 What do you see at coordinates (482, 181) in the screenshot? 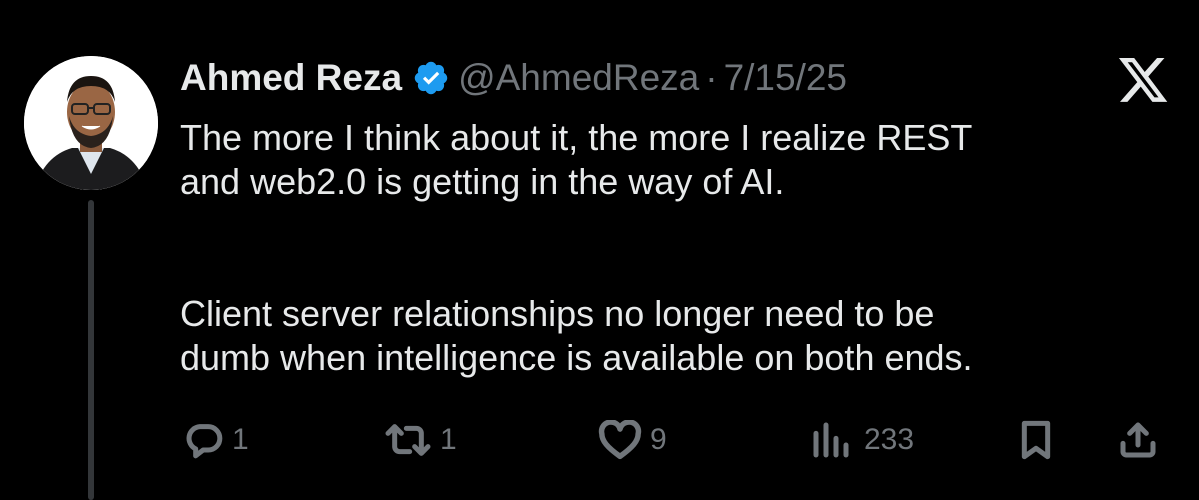
I see `tweet-line: and web2.0 is getting in the way of AI.` at bounding box center [482, 181].